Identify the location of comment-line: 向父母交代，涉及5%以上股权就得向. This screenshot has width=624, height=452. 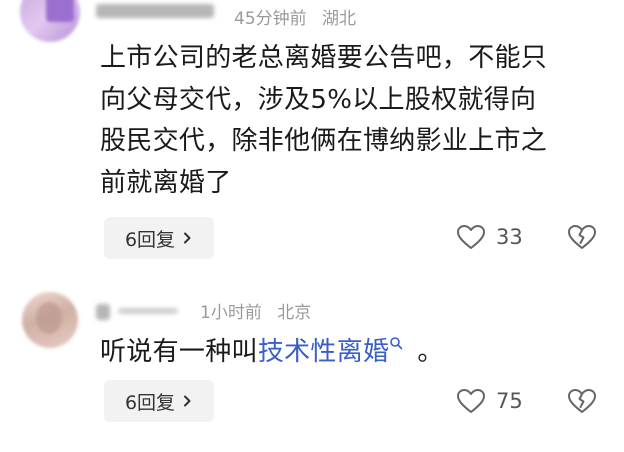
(318, 99).